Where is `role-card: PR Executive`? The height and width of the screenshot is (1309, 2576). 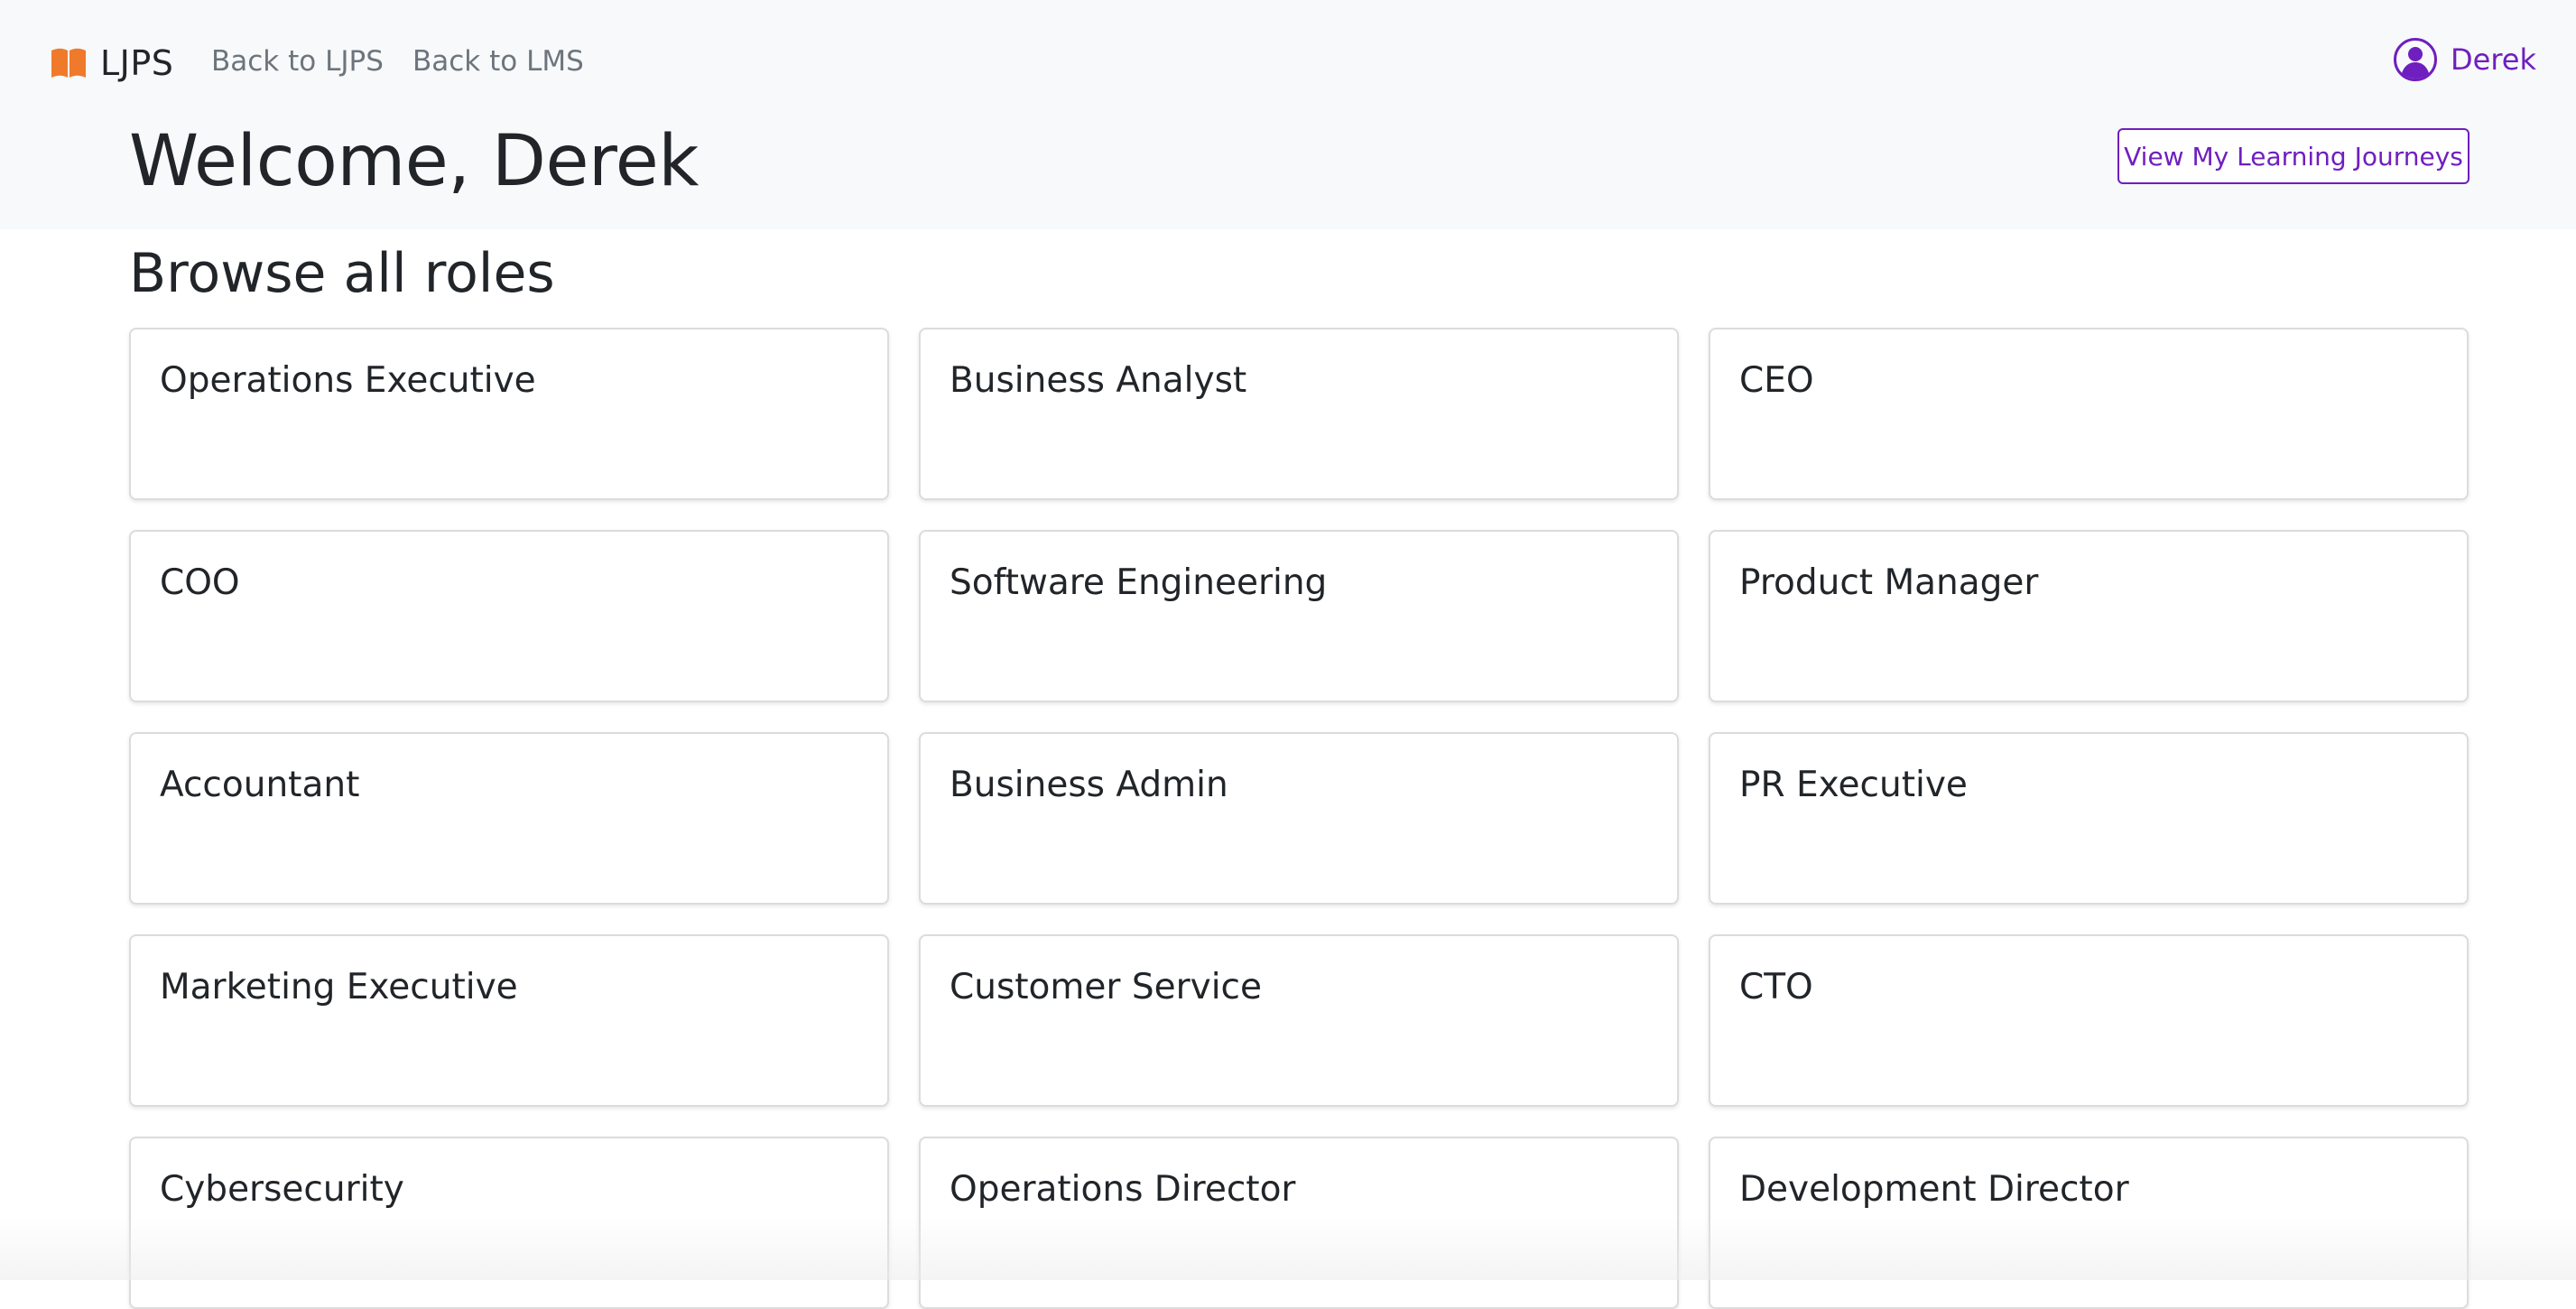
role-card: PR Executive is located at coordinates (2089, 818).